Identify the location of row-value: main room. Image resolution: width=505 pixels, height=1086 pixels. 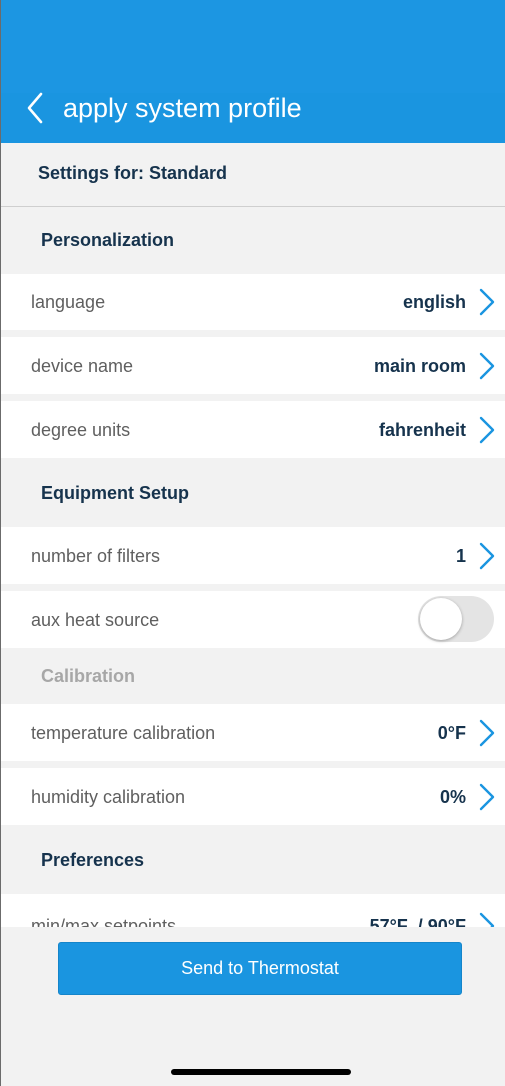
(419, 366).